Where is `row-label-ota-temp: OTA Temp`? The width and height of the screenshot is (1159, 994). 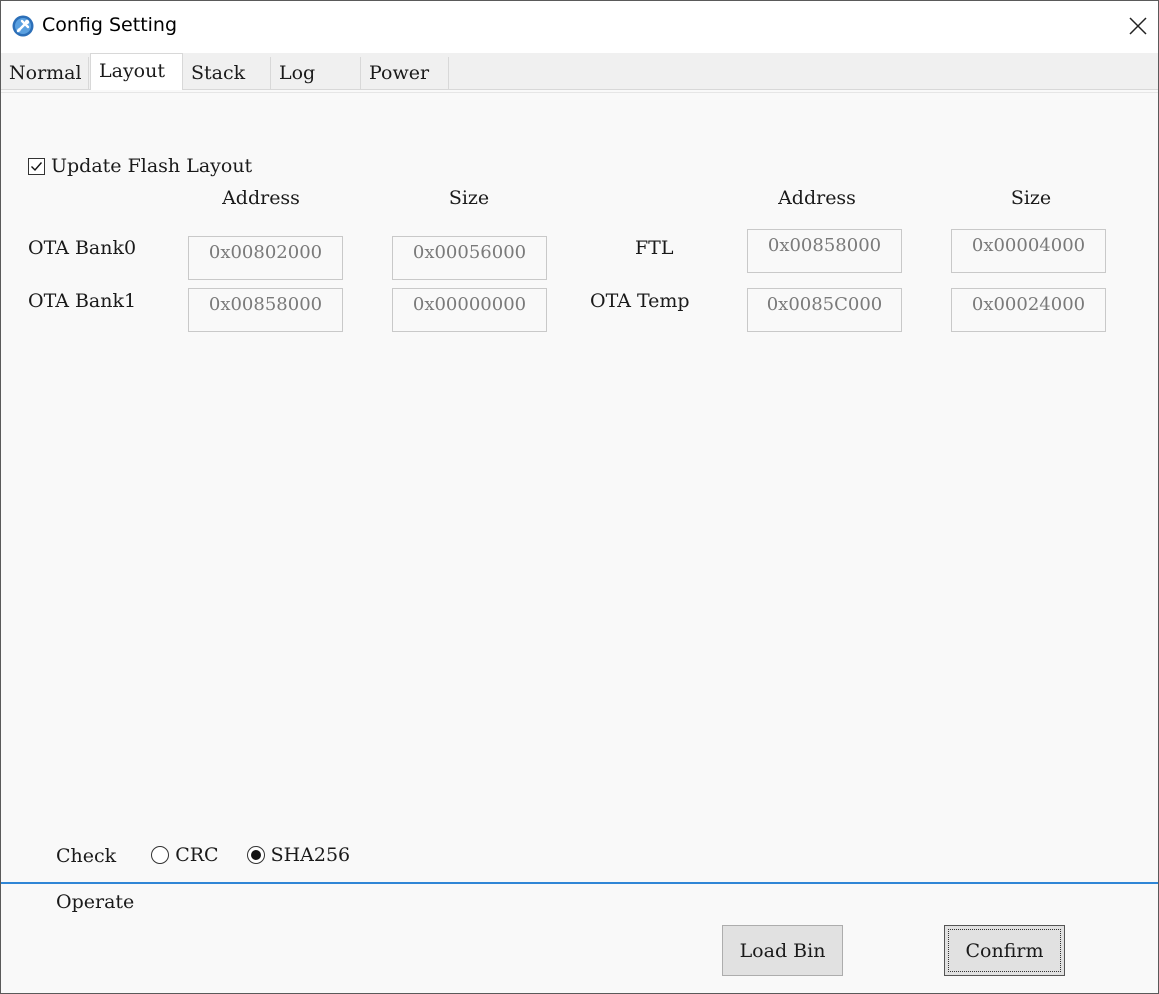 row-label-ota-temp: OTA Temp is located at coordinates (640, 301).